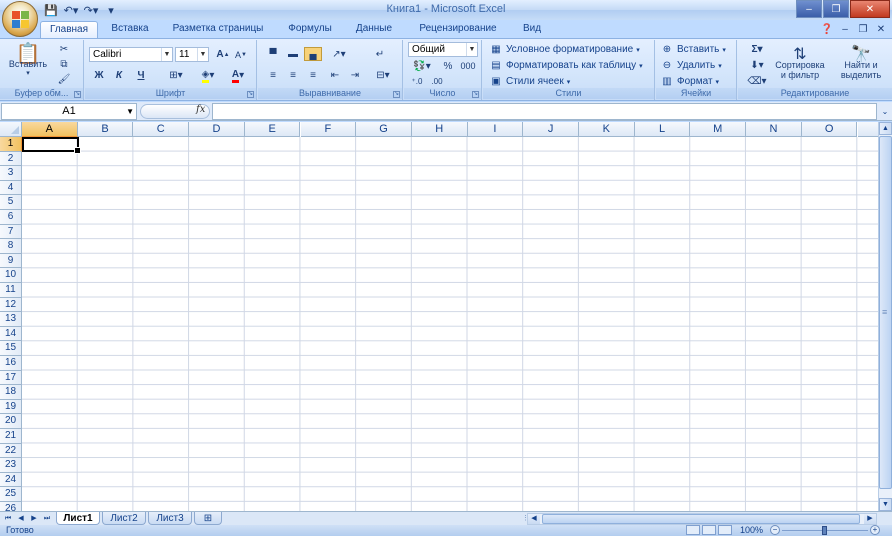 The height and width of the screenshot is (536, 892). What do you see at coordinates (328, 129) in the screenshot?
I see `column-header: F` at bounding box center [328, 129].